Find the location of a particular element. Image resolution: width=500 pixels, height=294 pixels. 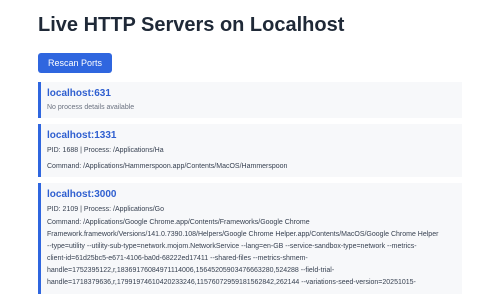

rescan-ports-button: Rescan Ports is located at coordinates (75, 63).